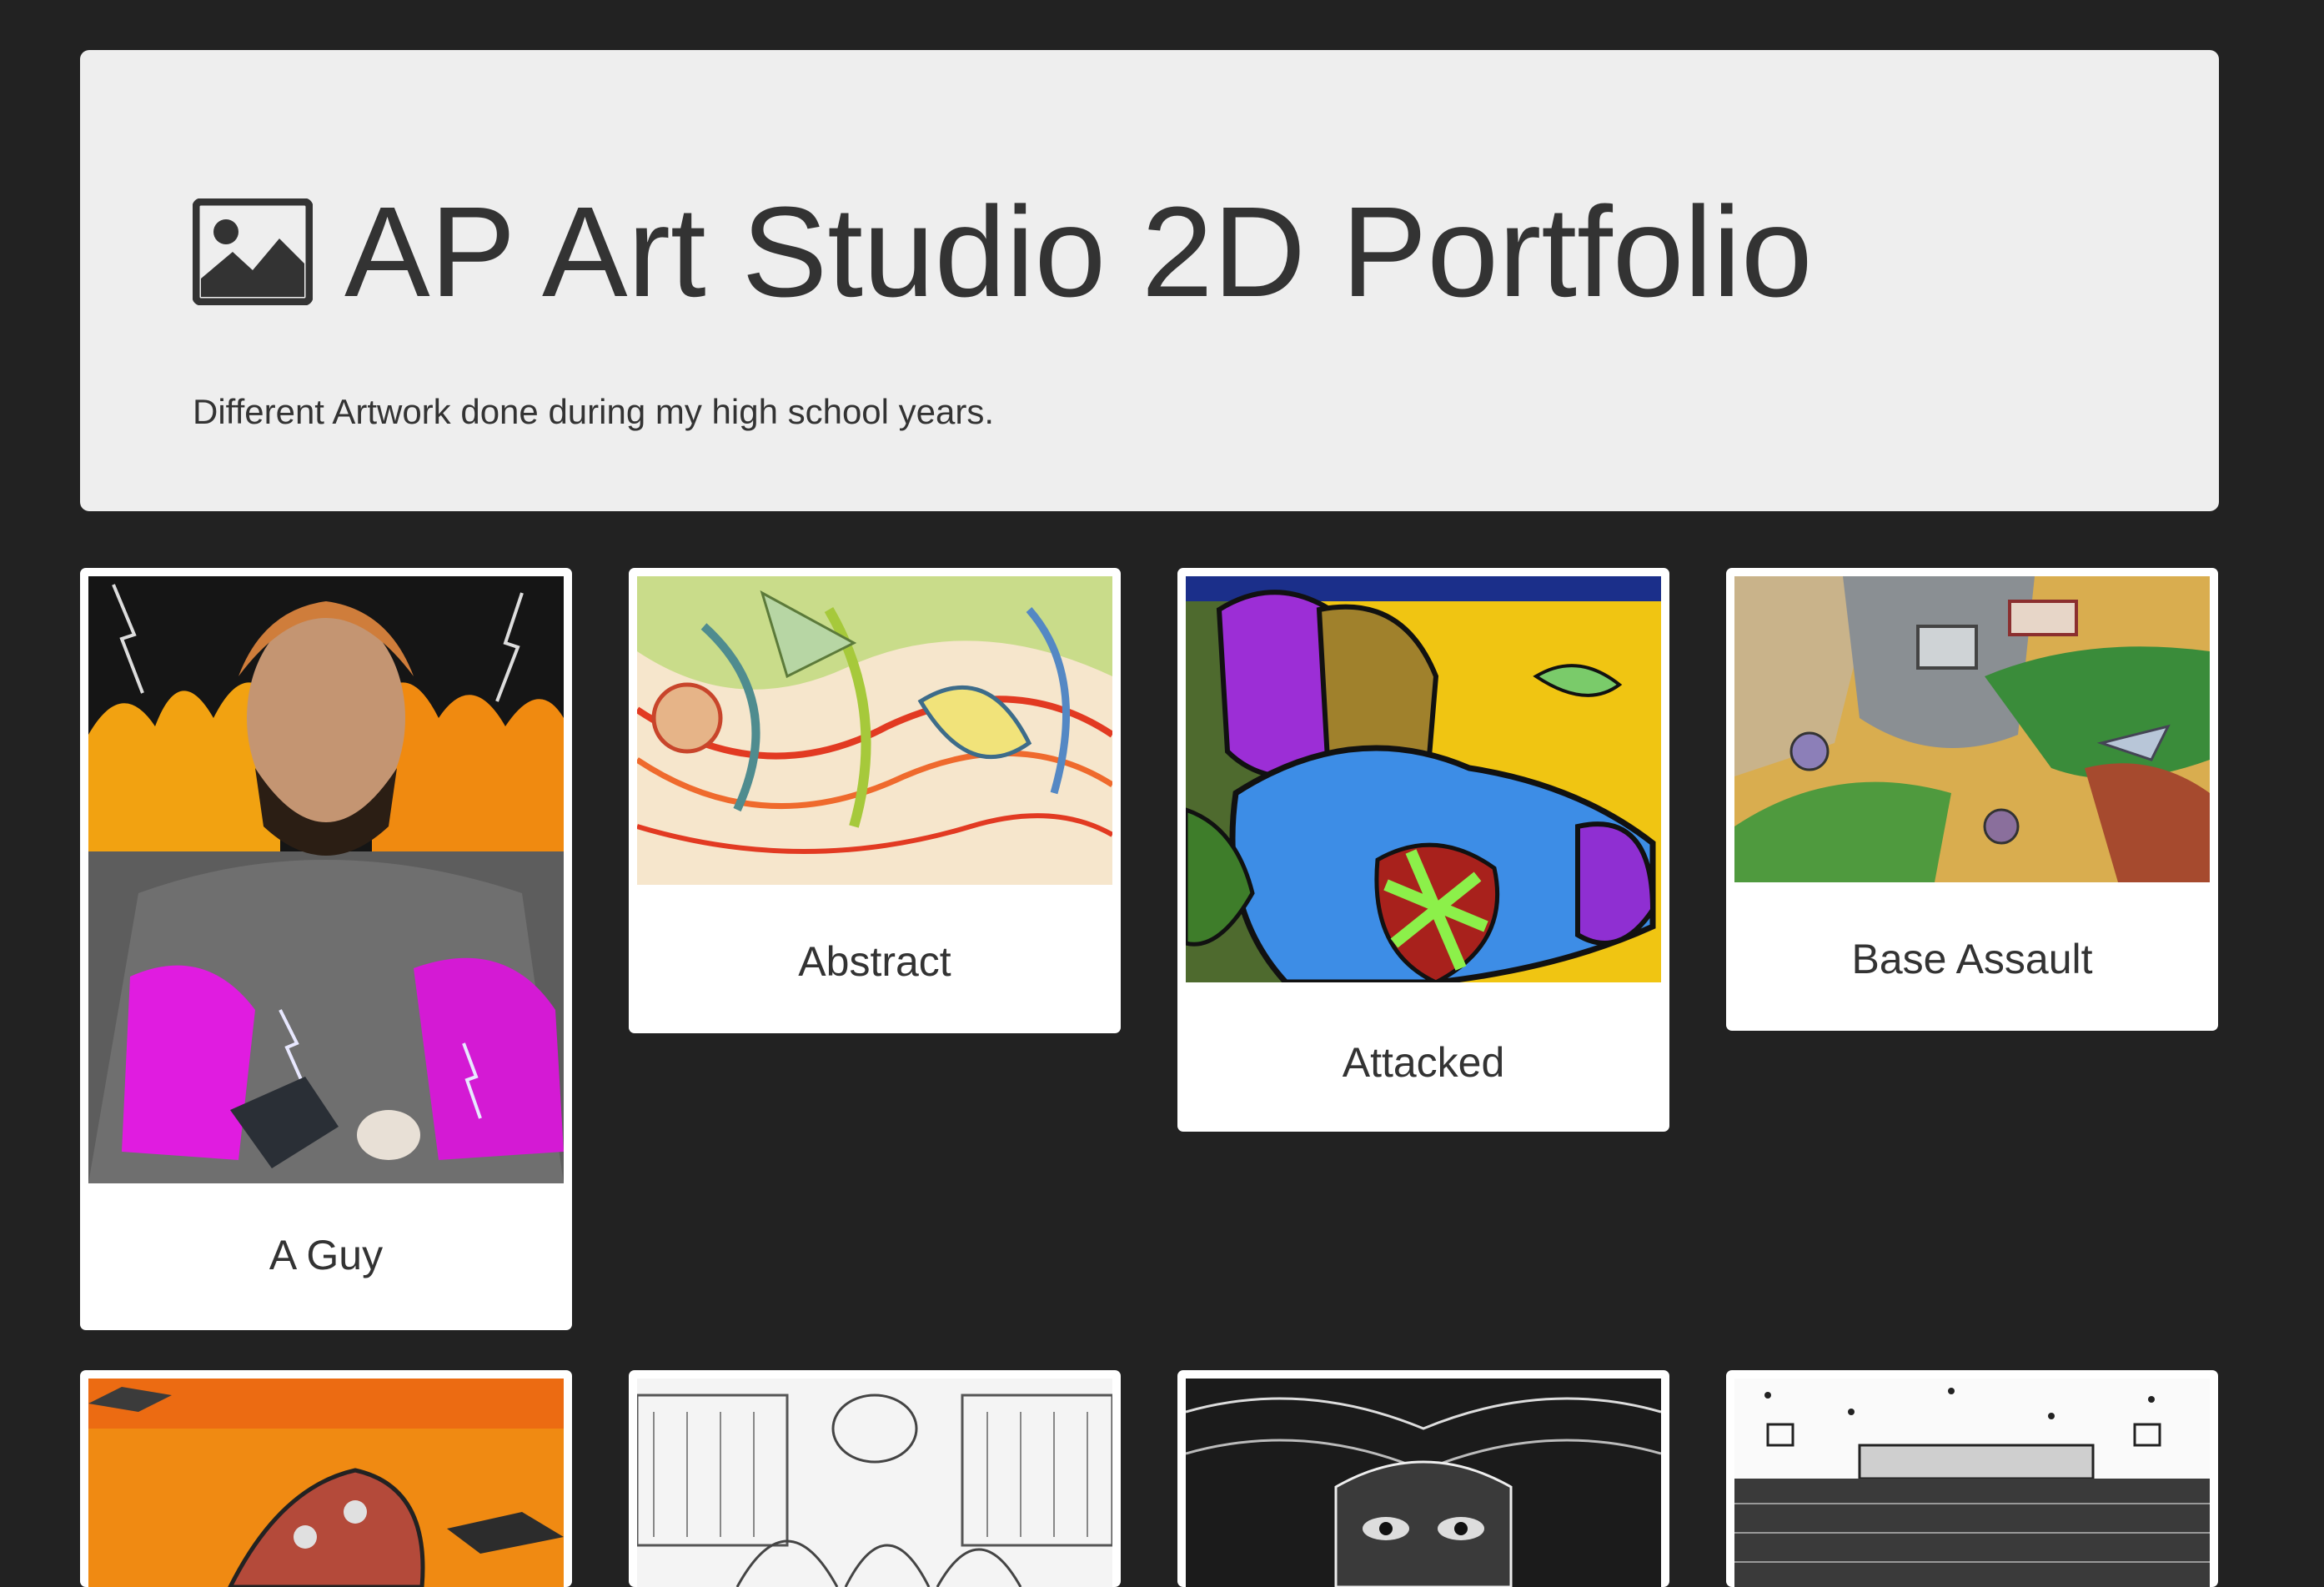 The height and width of the screenshot is (1587, 2324). I want to click on page-title-row: AP Art Studio 2D Portfolio, so click(1003, 252).